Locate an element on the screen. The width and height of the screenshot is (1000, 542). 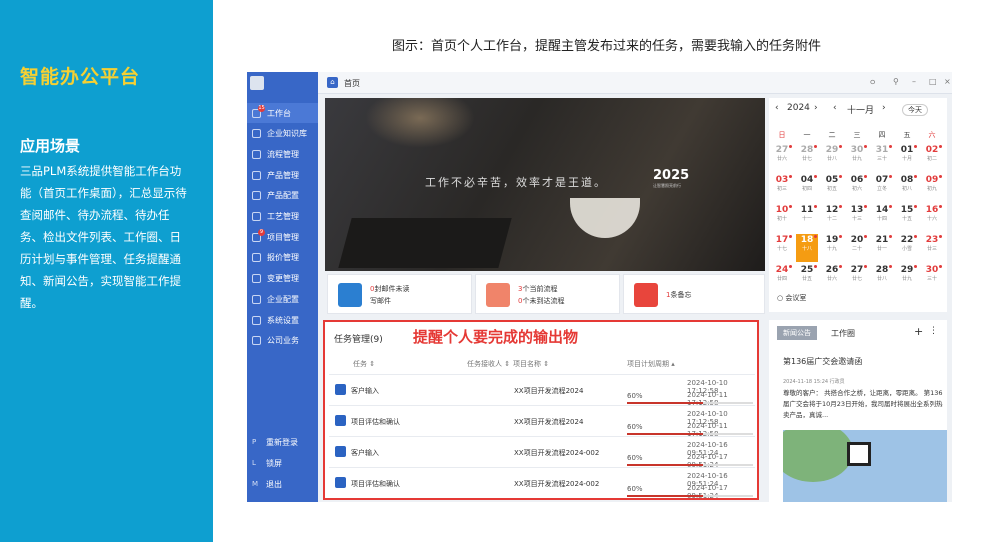
sidebar-item: 产品配置 is located at coordinates (282, 196).